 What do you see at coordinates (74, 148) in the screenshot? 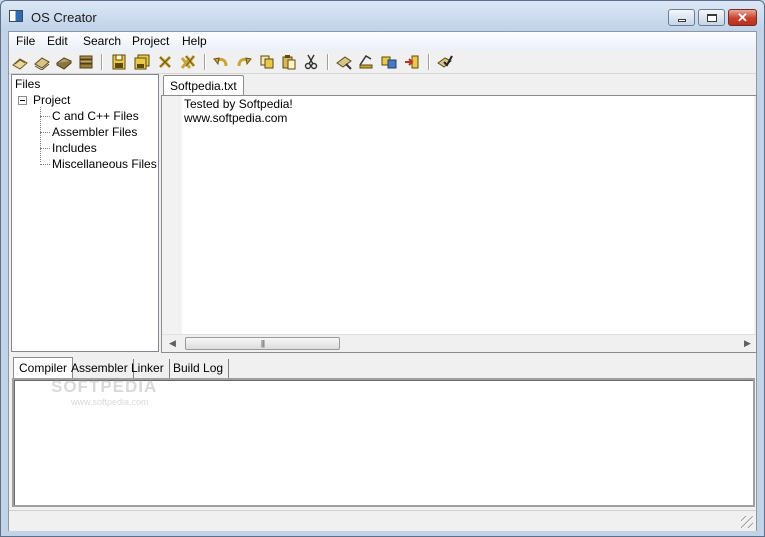
I see `tree-item-includes: Includes` at bounding box center [74, 148].